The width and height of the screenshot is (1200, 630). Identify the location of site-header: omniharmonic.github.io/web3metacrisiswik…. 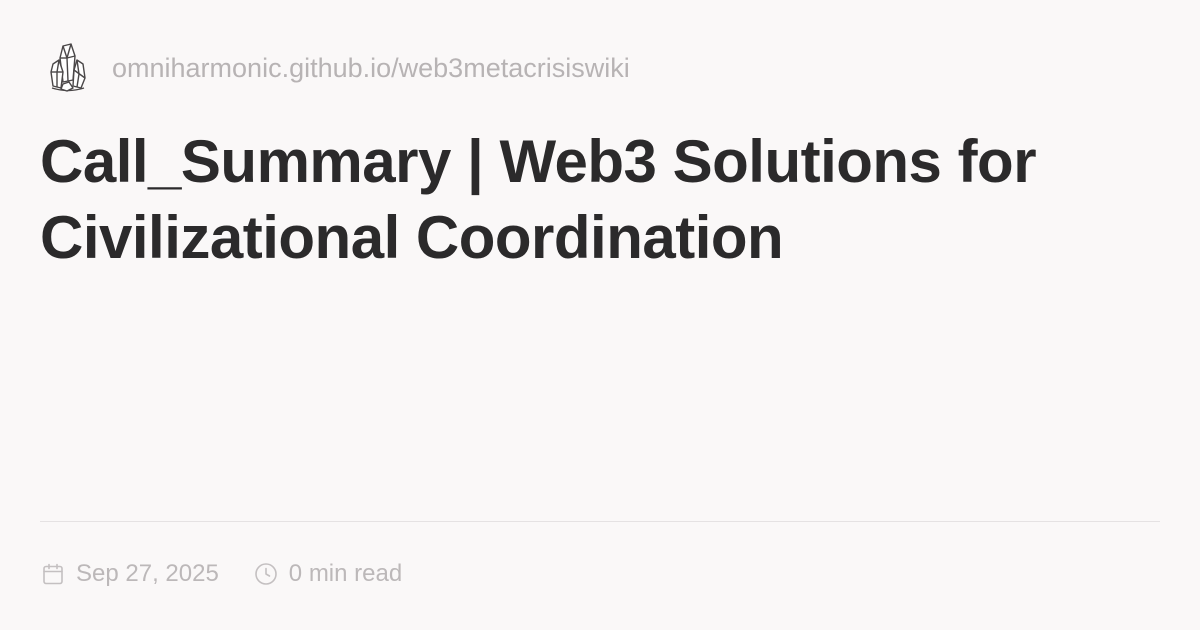
(339, 68).